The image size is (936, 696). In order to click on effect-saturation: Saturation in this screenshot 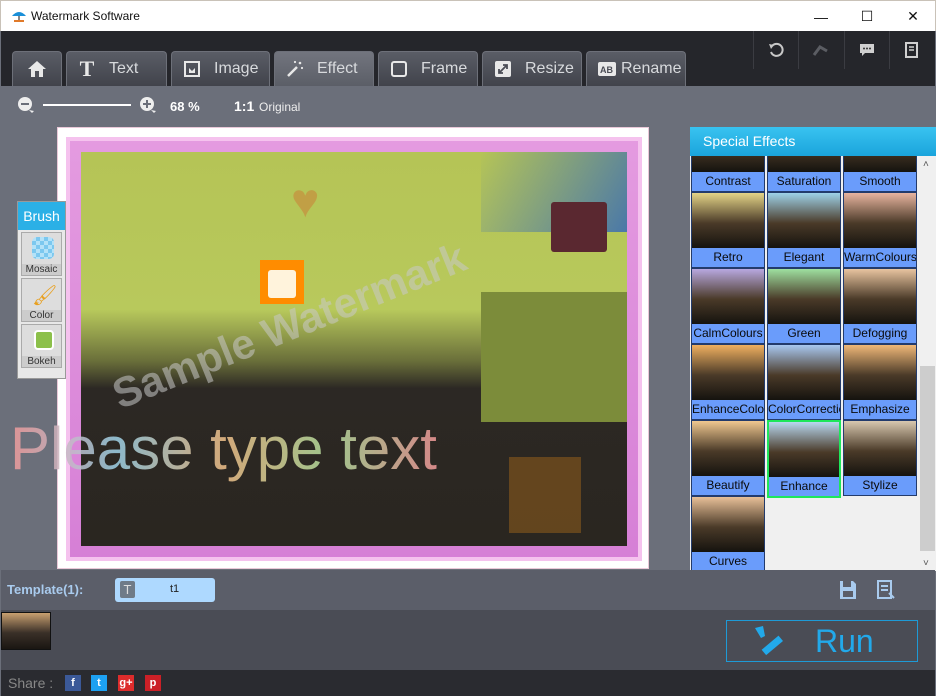, I will do `click(804, 174)`.